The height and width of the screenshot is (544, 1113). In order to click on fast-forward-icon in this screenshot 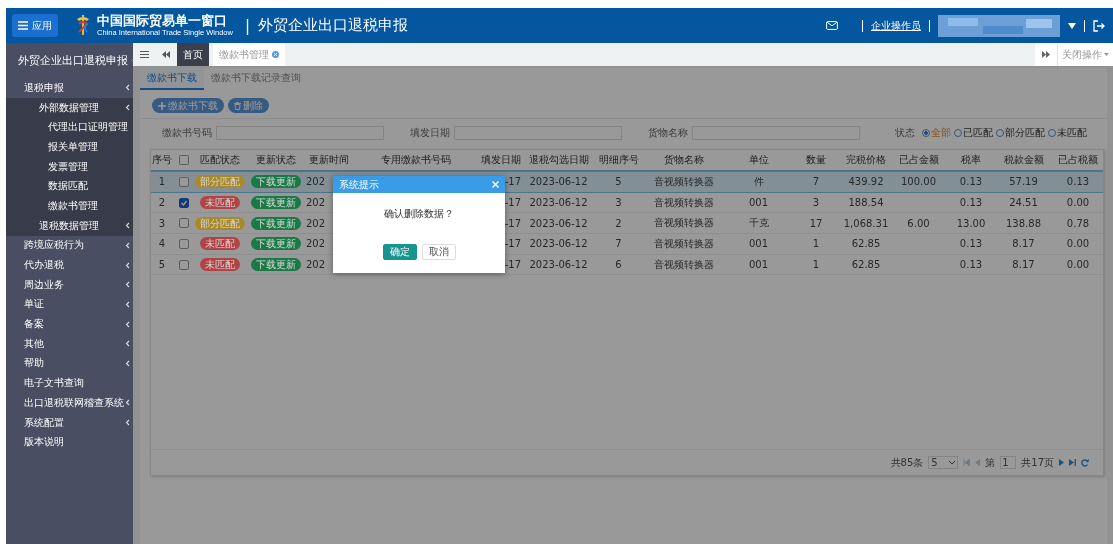, I will do `click(1046, 54)`.